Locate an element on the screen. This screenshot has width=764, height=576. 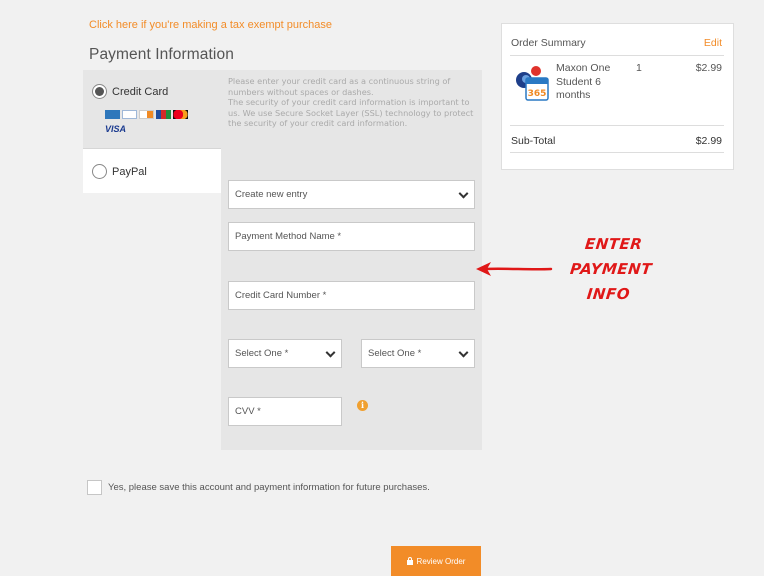
expiry-year-value: Select One * is located at coordinates (395, 353).